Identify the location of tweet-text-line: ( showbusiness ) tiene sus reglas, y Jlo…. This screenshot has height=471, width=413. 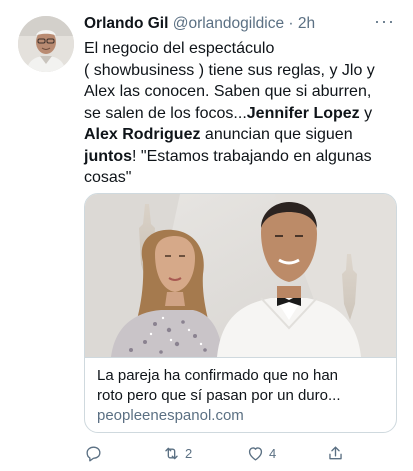
(229, 70).